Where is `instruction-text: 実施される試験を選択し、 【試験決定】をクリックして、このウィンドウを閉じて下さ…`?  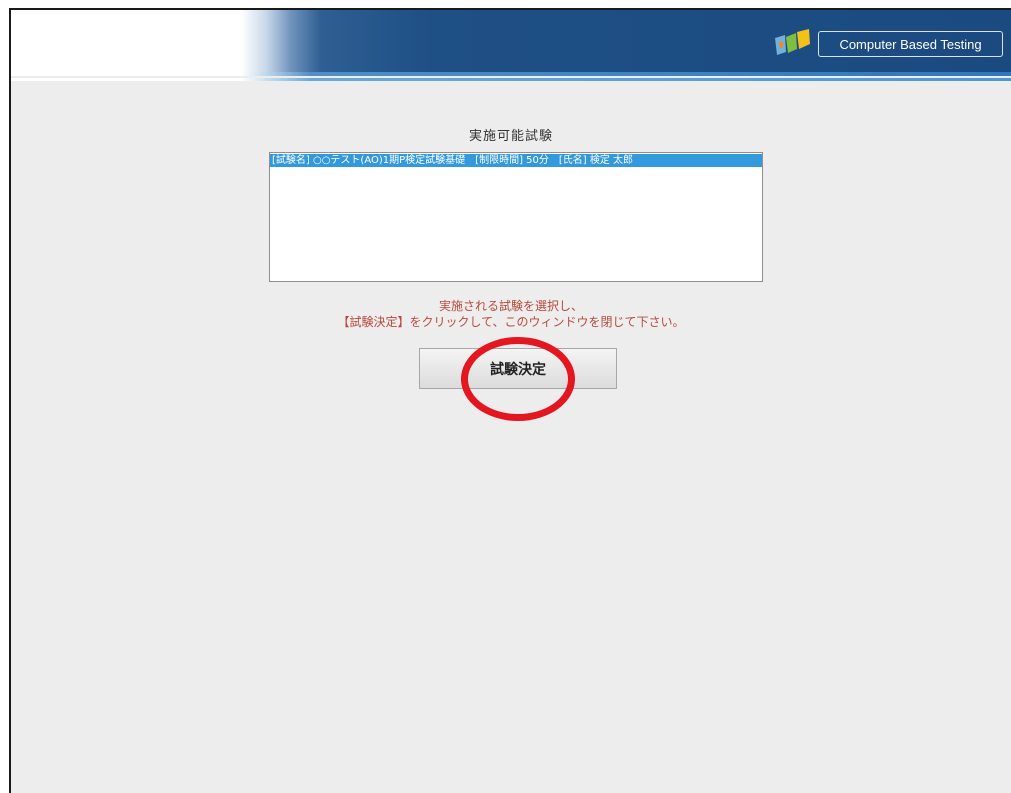
instruction-text: 実施される試験を選択し、 【試験決定】をクリックして、このウィンドウを閉じて下さ… is located at coordinates (511, 314).